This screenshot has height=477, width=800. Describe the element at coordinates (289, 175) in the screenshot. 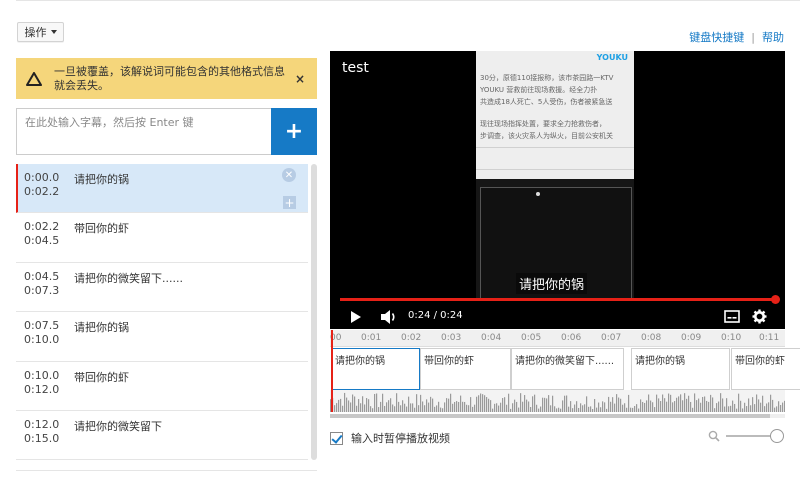

I see `delete-caption-icon: ✕` at that location.